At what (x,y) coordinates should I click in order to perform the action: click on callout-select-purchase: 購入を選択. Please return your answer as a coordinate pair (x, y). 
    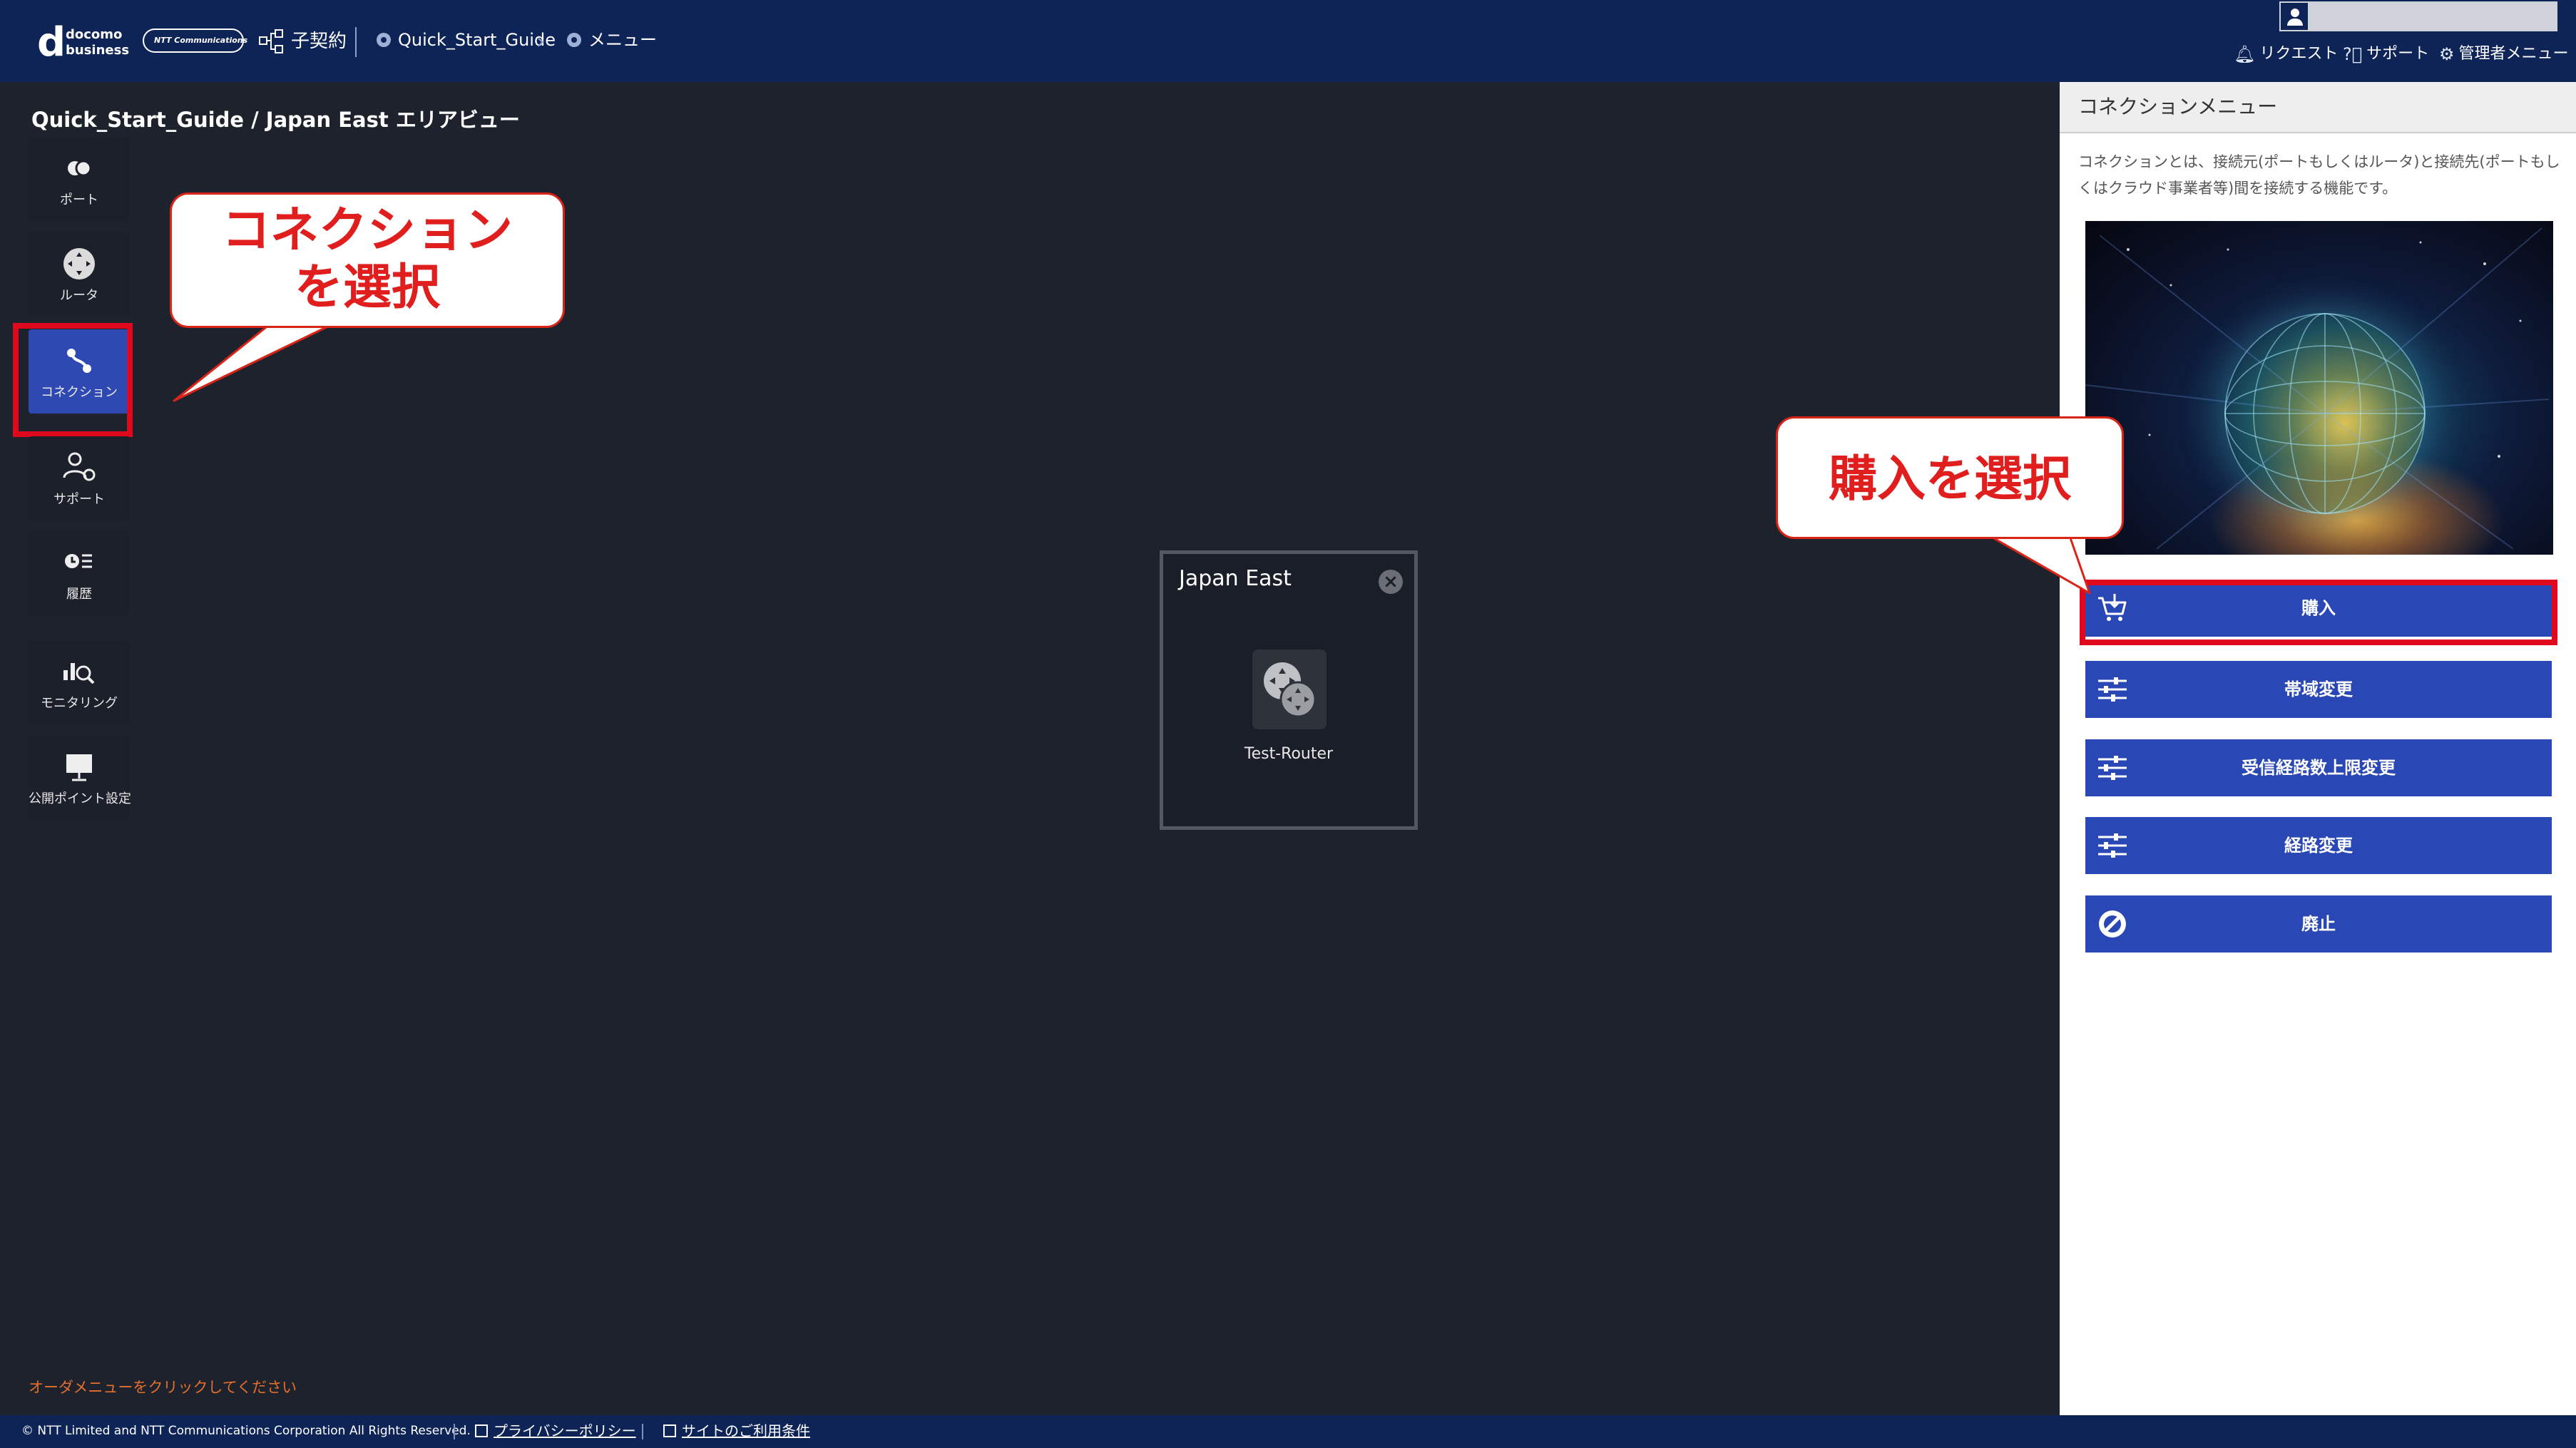
    Looking at the image, I should click on (1950, 478).